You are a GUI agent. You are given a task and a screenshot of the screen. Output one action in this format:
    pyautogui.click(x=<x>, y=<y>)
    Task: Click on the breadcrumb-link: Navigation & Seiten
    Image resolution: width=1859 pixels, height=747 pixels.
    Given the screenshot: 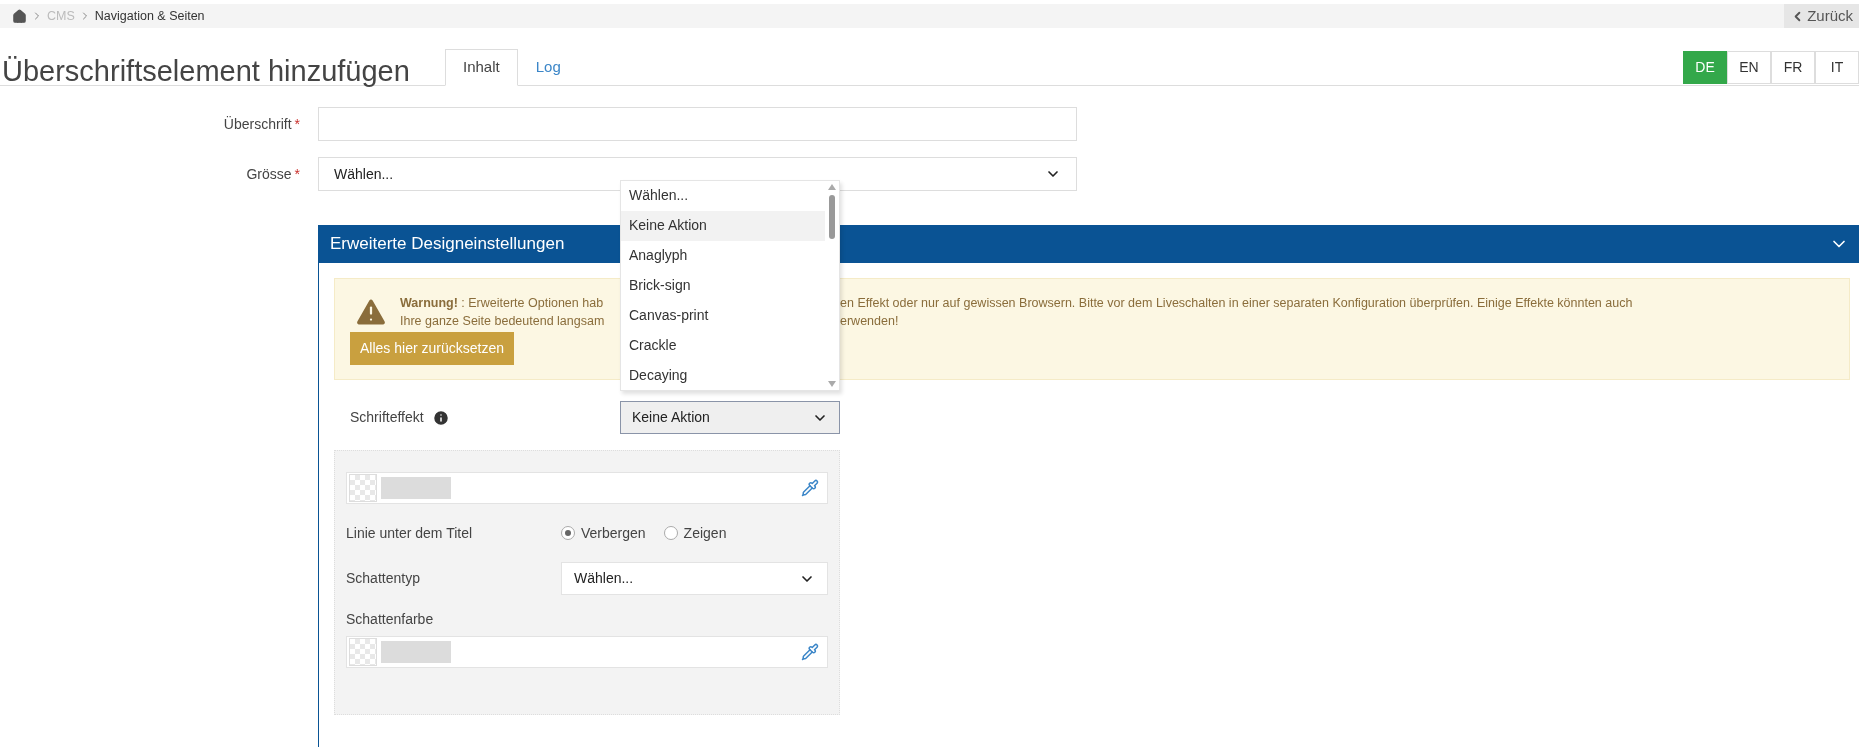 What is the action you would take?
    pyautogui.click(x=149, y=16)
    